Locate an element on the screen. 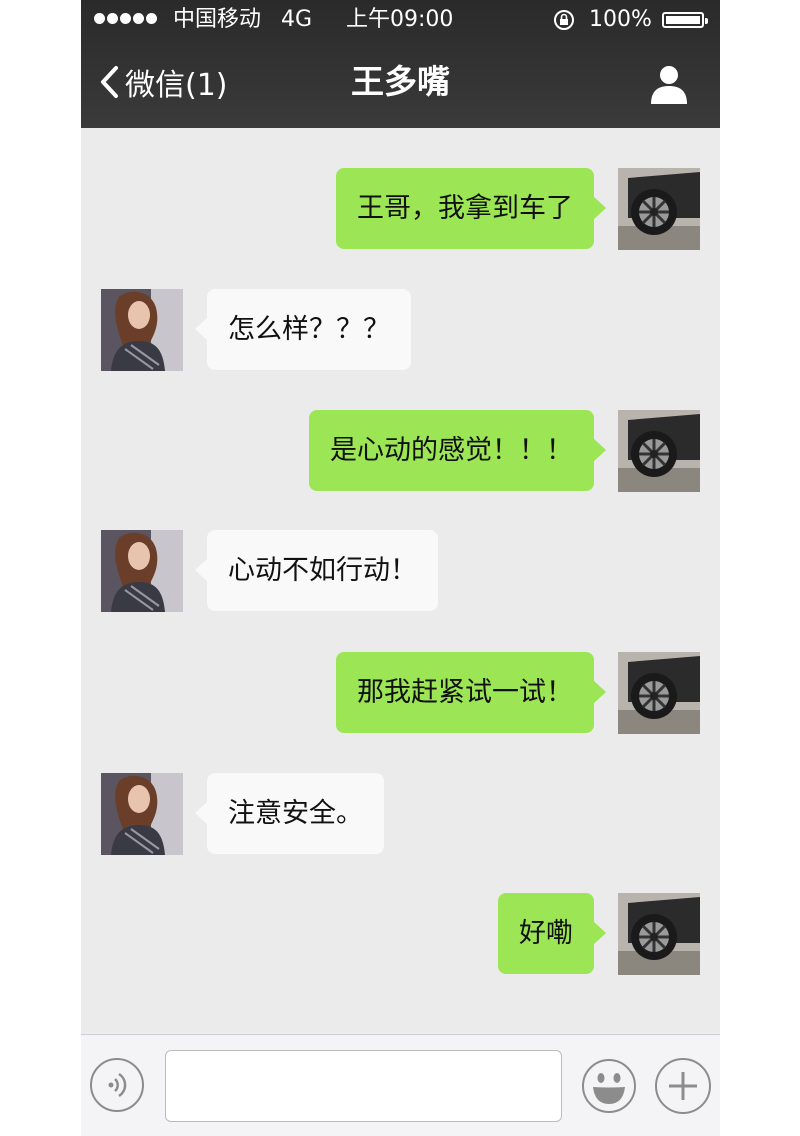  nav-bar: 微信(1) 王多嘴 is located at coordinates (400, 84).